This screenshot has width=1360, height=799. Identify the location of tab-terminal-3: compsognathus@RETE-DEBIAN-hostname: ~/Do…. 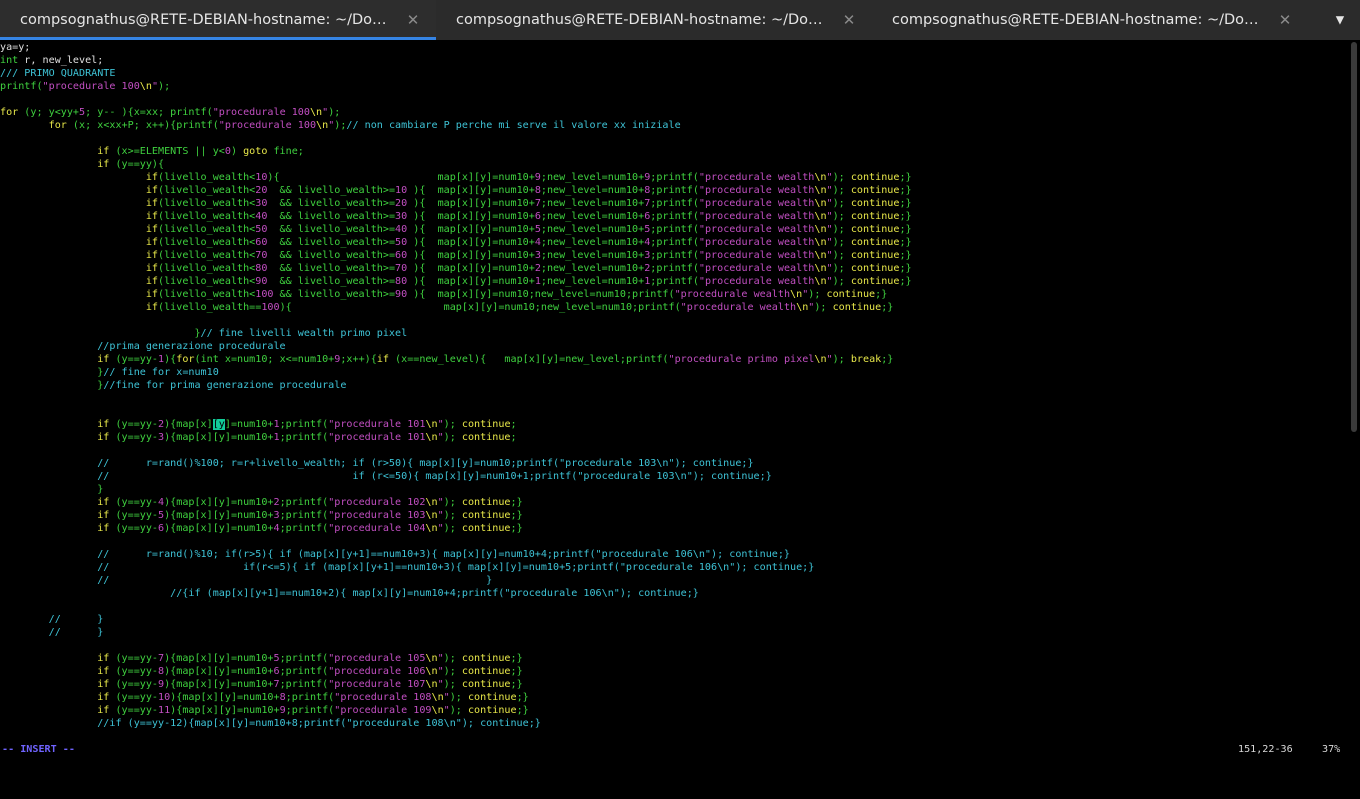
(1090, 20).